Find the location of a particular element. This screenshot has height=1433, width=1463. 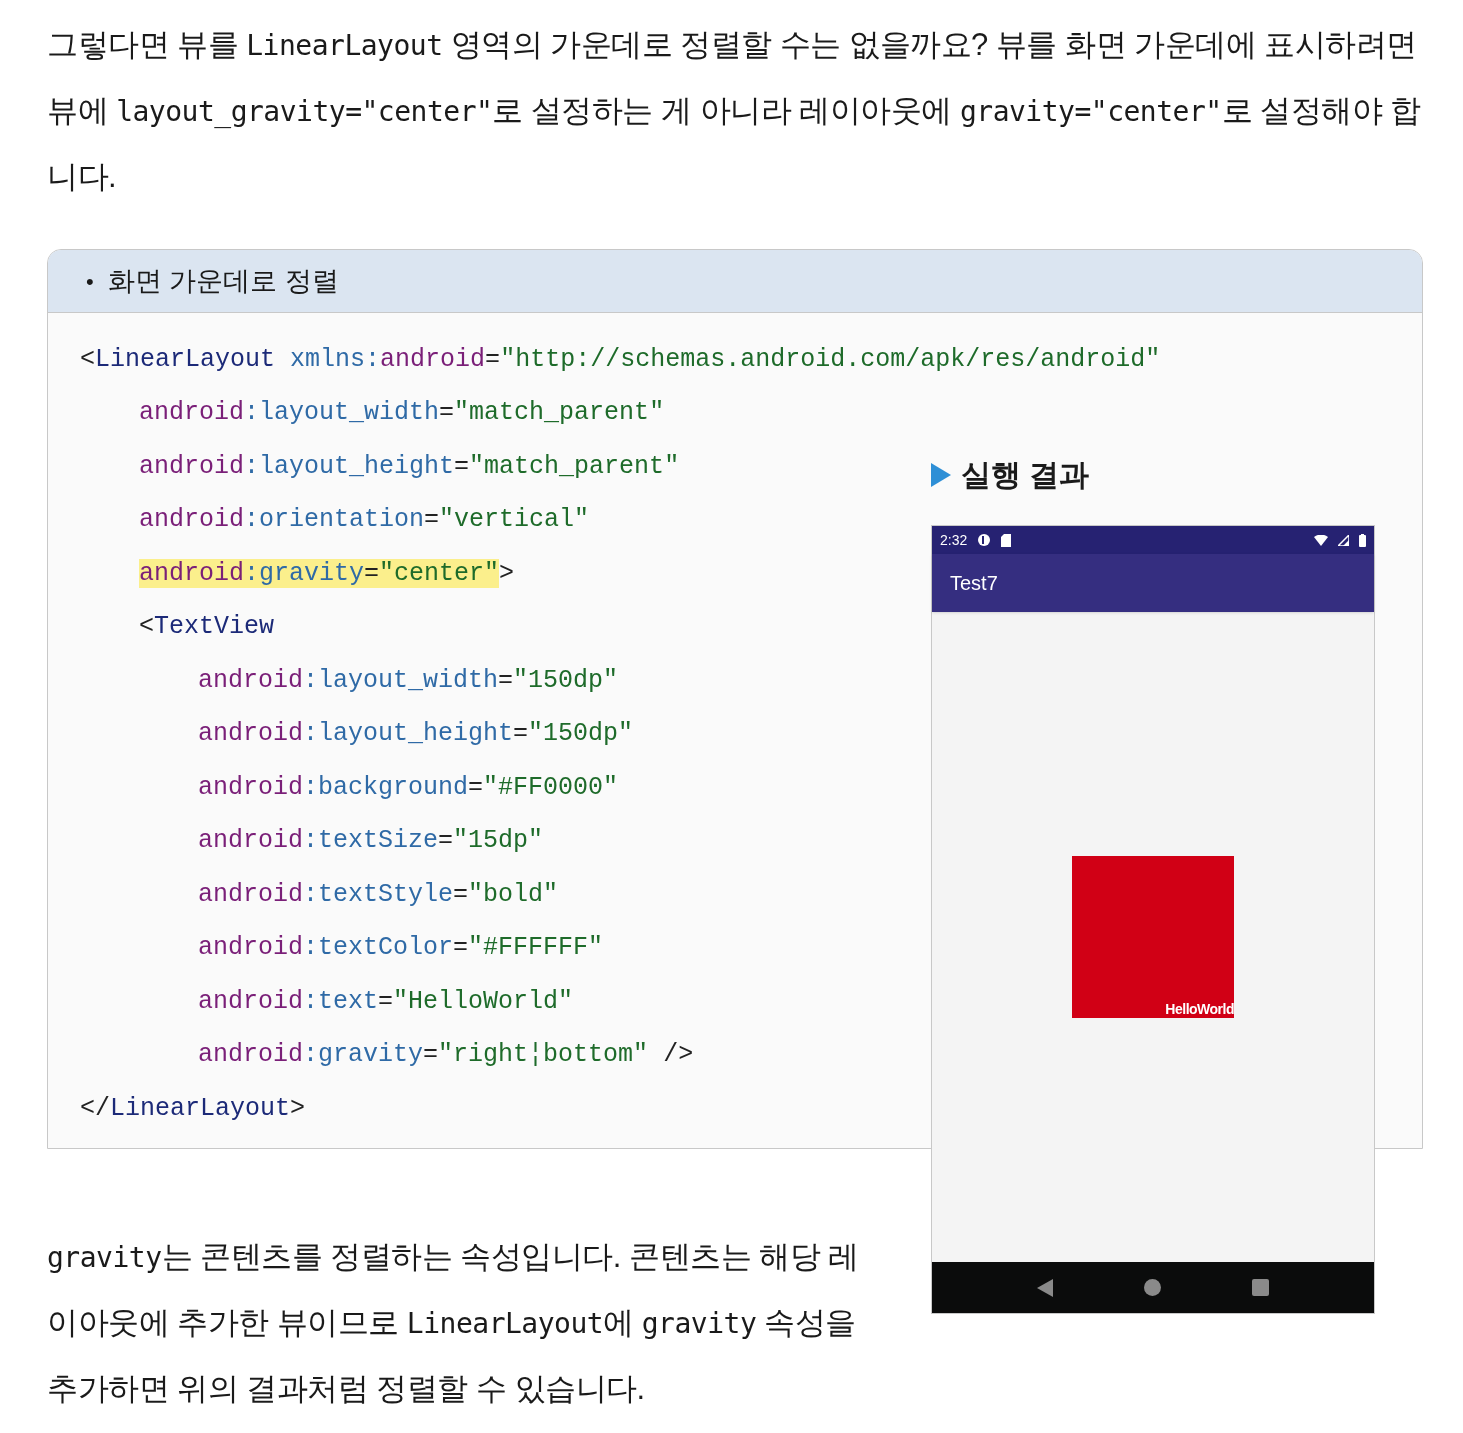

intro-paragraph: 그렇다면 뷰를 LinearLayout 영역의 가운데로 정렬할 수는 없을까요? 뷰를 화면 가운데에 표시하려면 뷰에 layout_gravity="center"로 설정하는 게 아니라 레이아웃에 gravity="center"로 설정해야 합니다. is located at coordinates (734, 111).